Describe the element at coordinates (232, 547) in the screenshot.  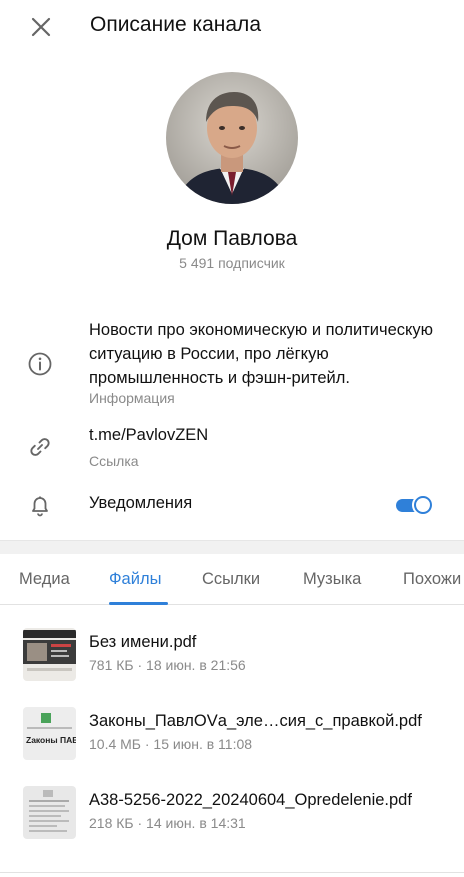
I see `section-divider` at that location.